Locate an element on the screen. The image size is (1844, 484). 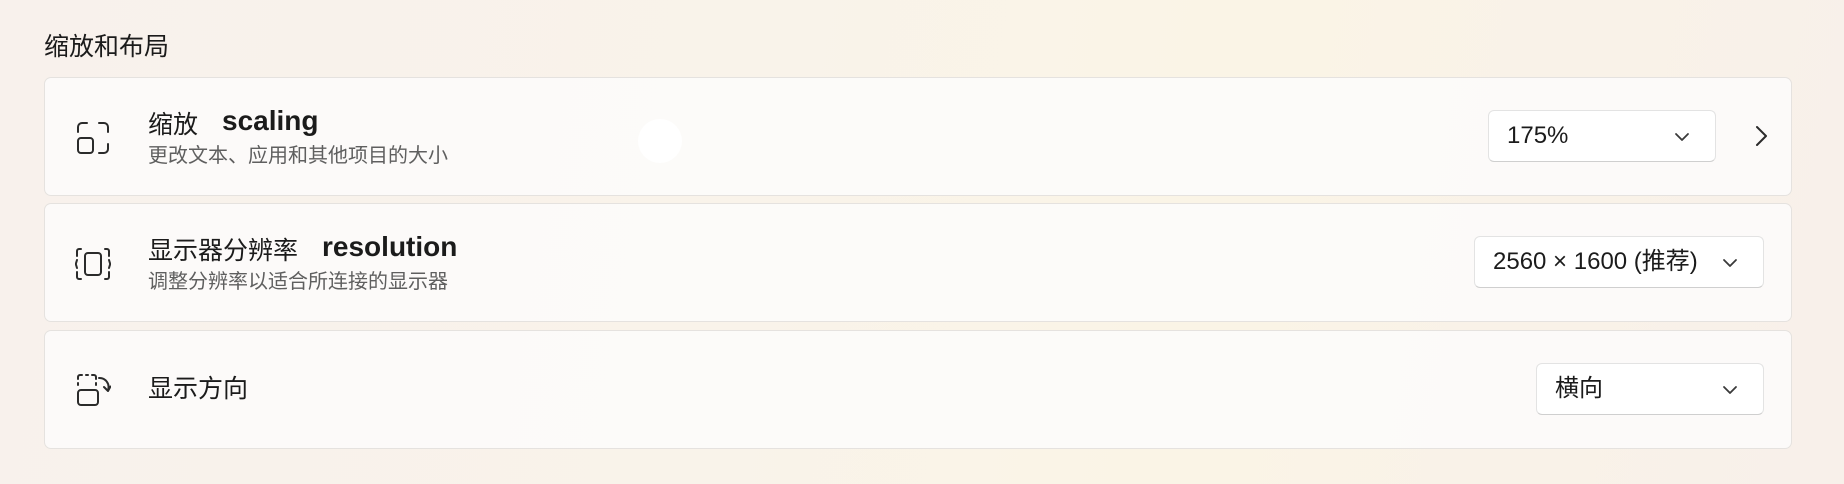
resolution-dropdown-value: 2560 × 1600 (推荐) is located at coordinates (1595, 261).